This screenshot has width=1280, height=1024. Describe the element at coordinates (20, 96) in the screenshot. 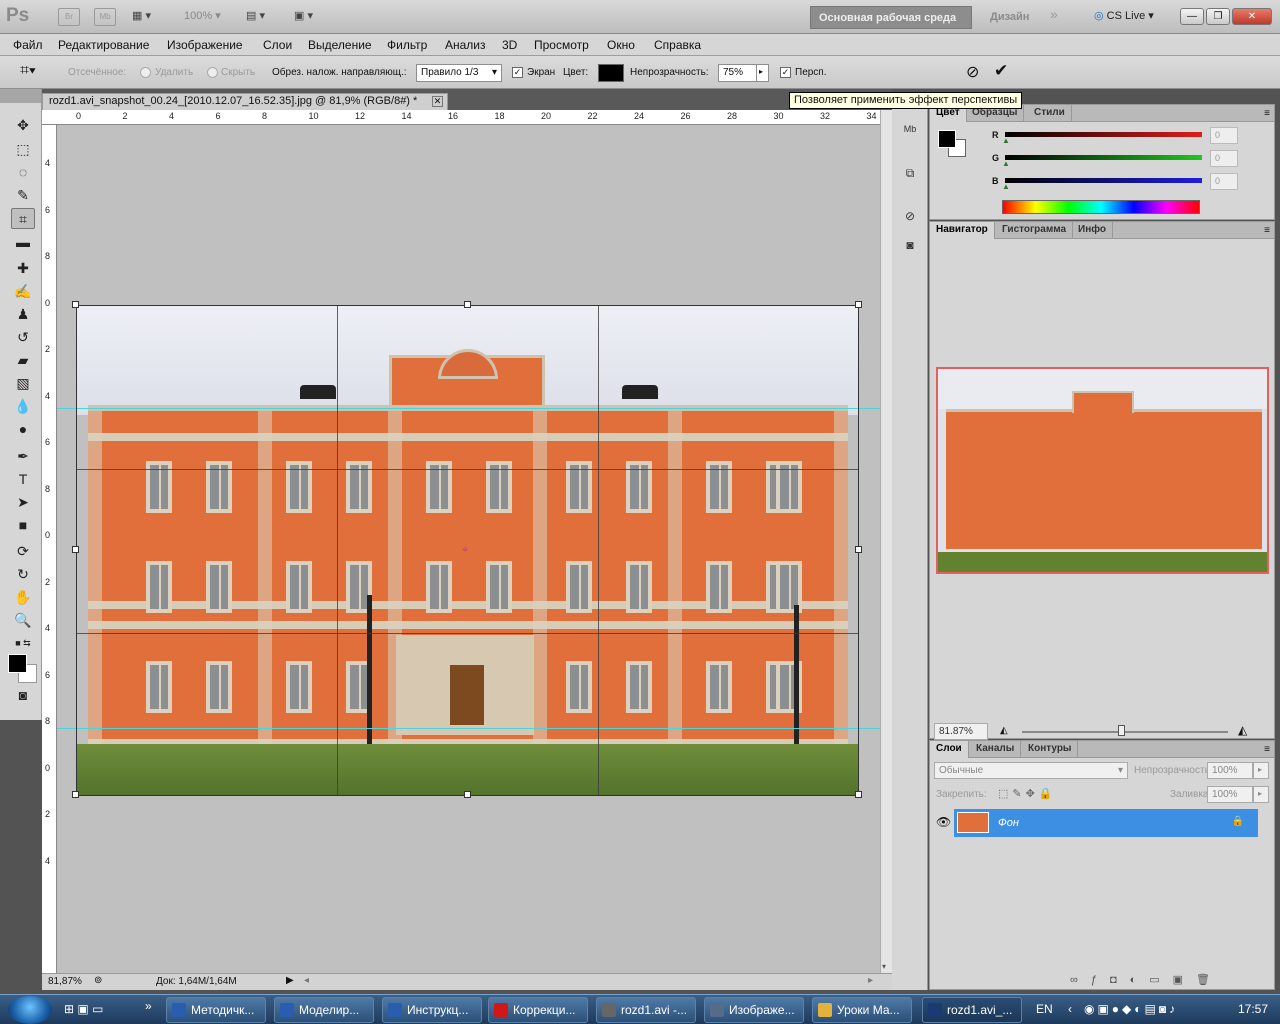

I see `tools-panel-grip` at that location.